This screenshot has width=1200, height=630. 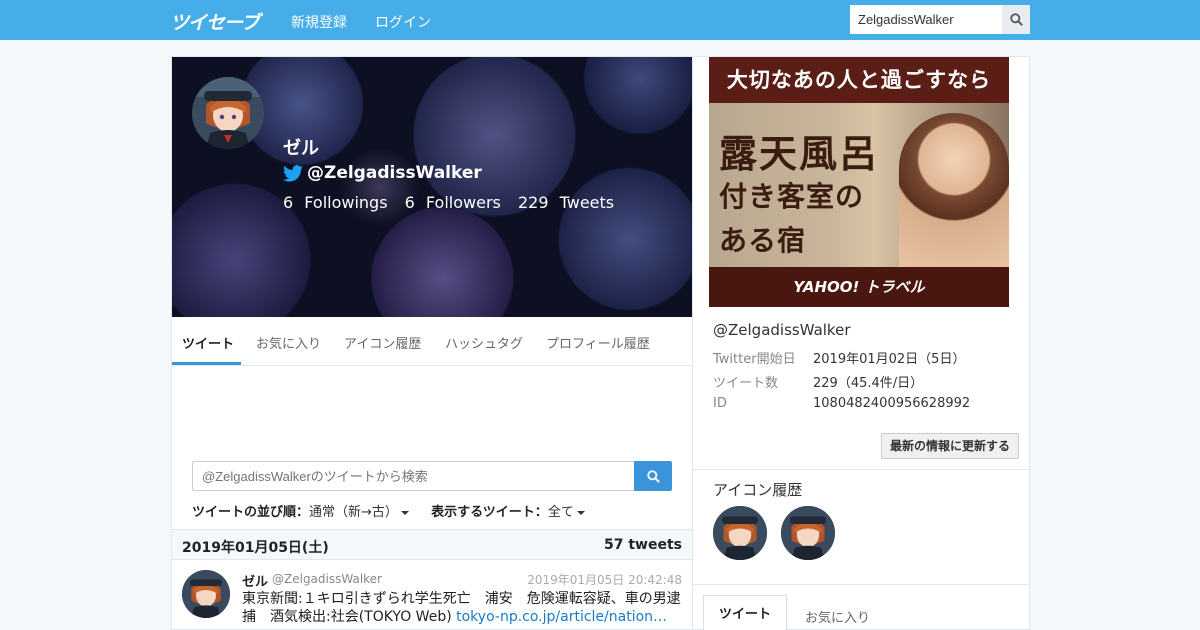 I want to click on sort-order-dropdown: ツイートの並び順：通常（新→古）, so click(x=300, y=512).